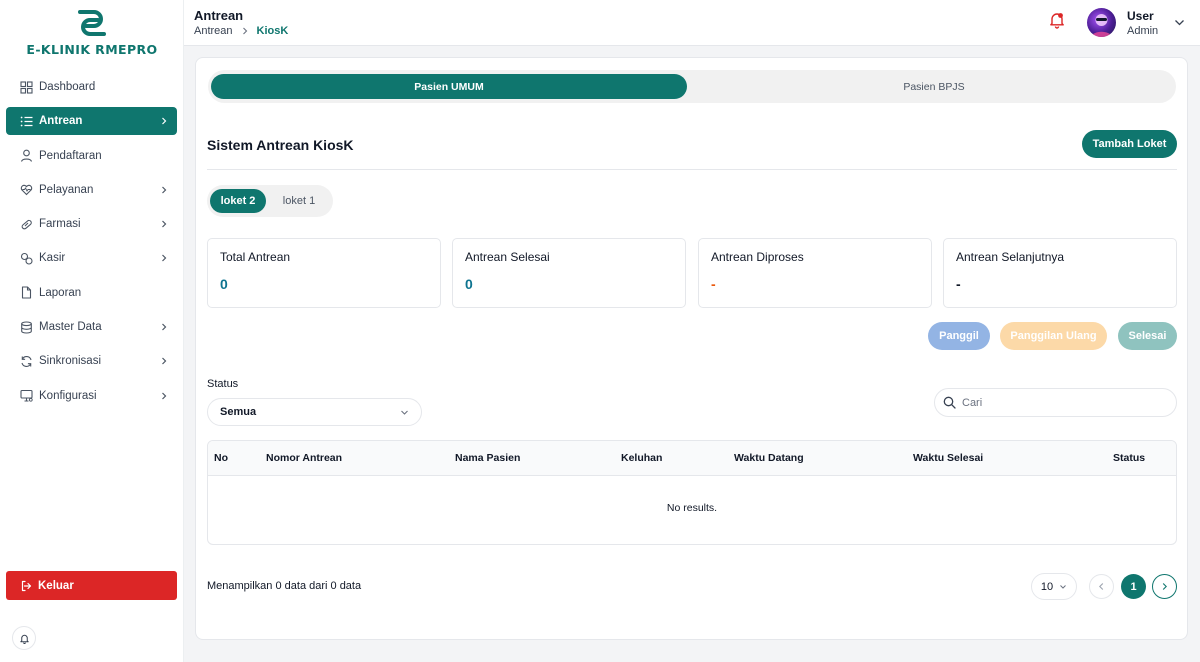 This screenshot has width=1200, height=662. What do you see at coordinates (56, 585) in the screenshot?
I see `logout-label: Keluar` at bounding box center [56, 585].